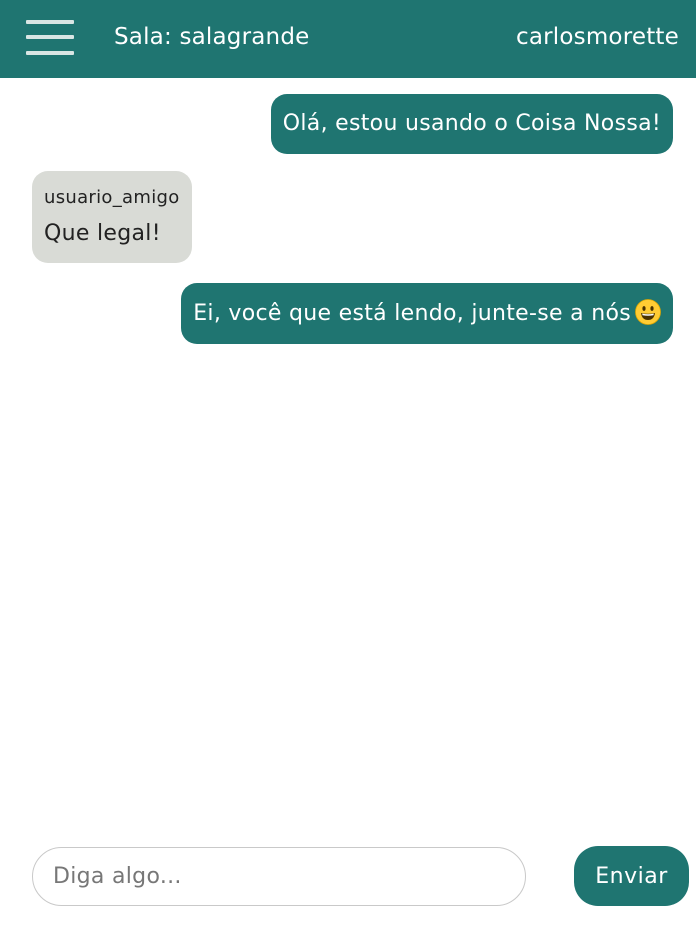  I want to click on message-composer: Enviar, so click(348, 876).